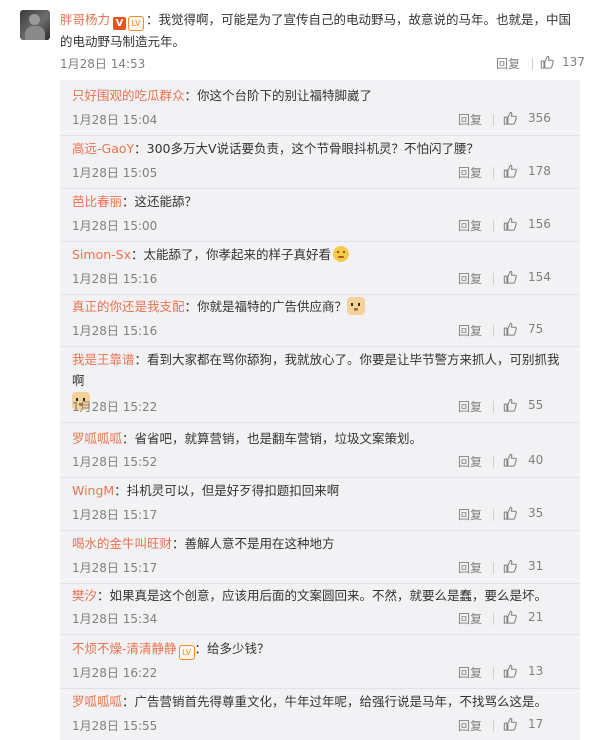  What do you see at coordinates (253, 543) in the screenshot?
I see `reply-body: ：善解人意不是用在这种地方` at bounding box center [253, 543].